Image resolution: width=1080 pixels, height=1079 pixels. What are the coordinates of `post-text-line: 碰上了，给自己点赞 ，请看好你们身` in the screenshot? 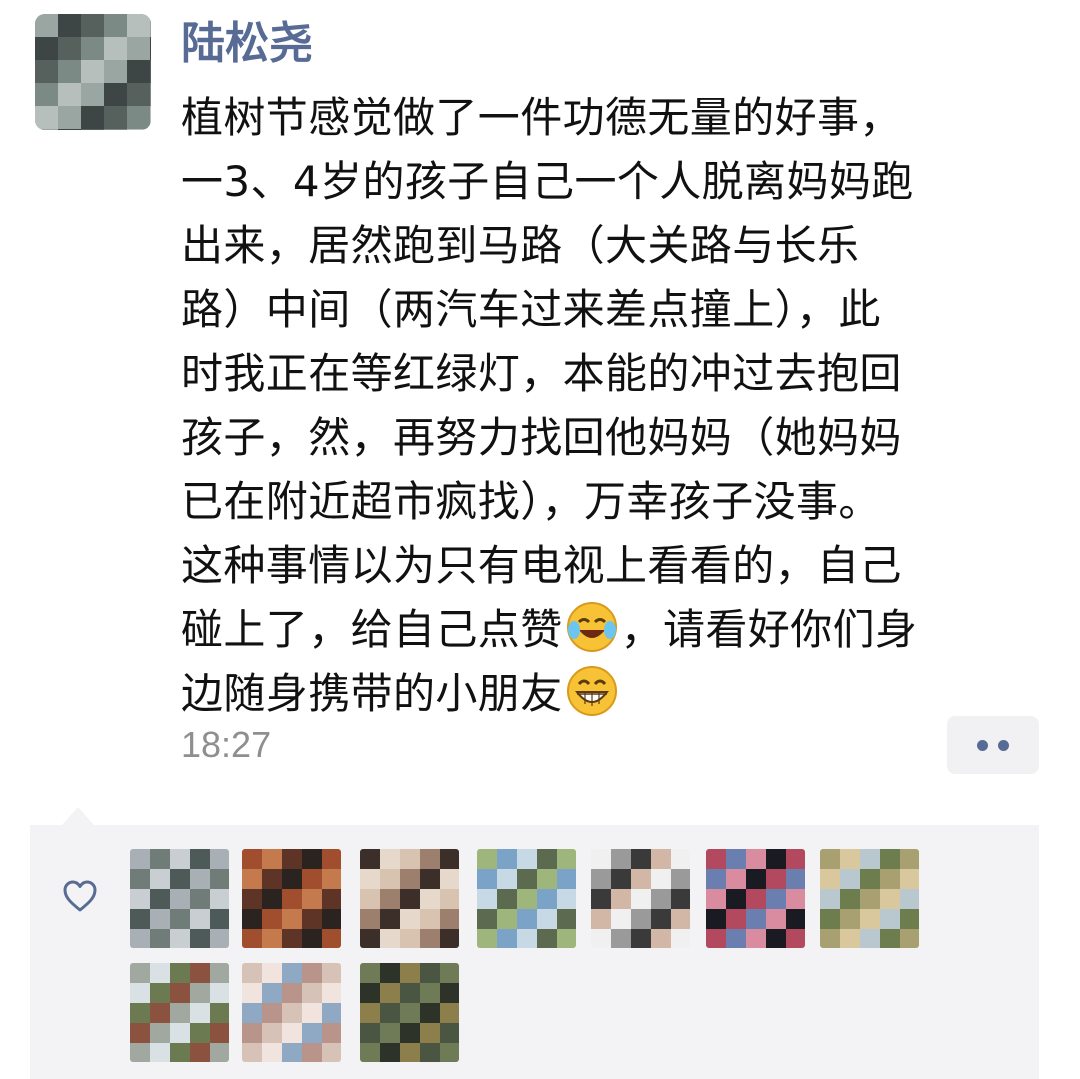 It's located at (621, 630).